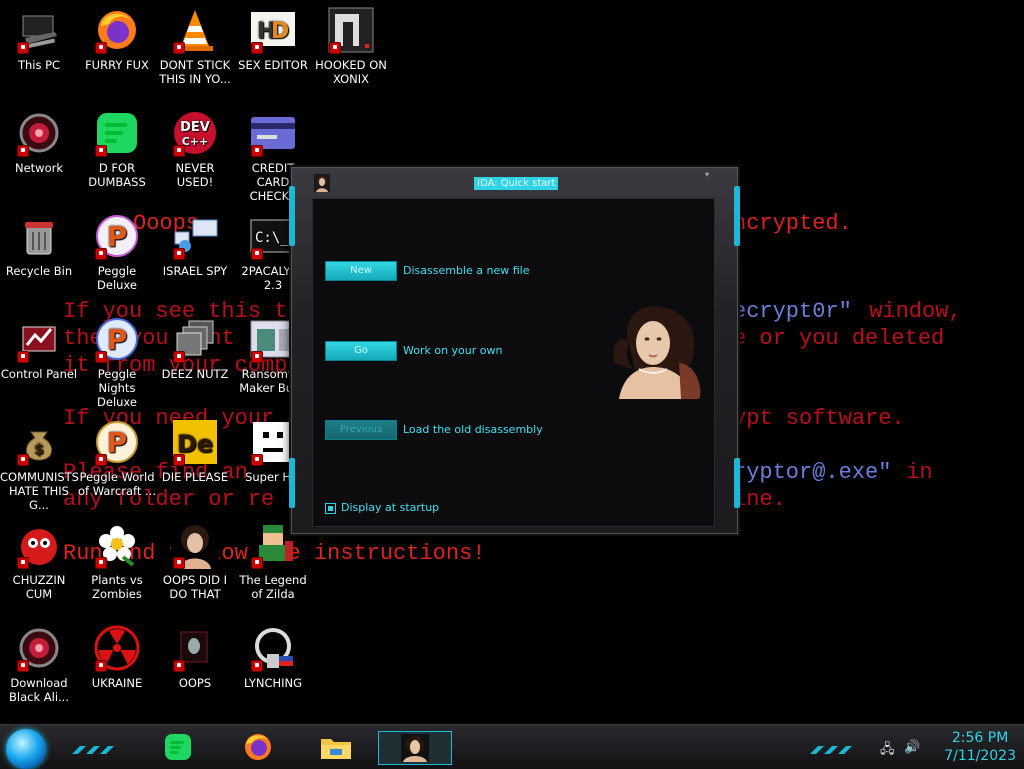 The width and height of the screenshot is (1024, 769). I want to click on chuzzle-icon, so click(39, 545).